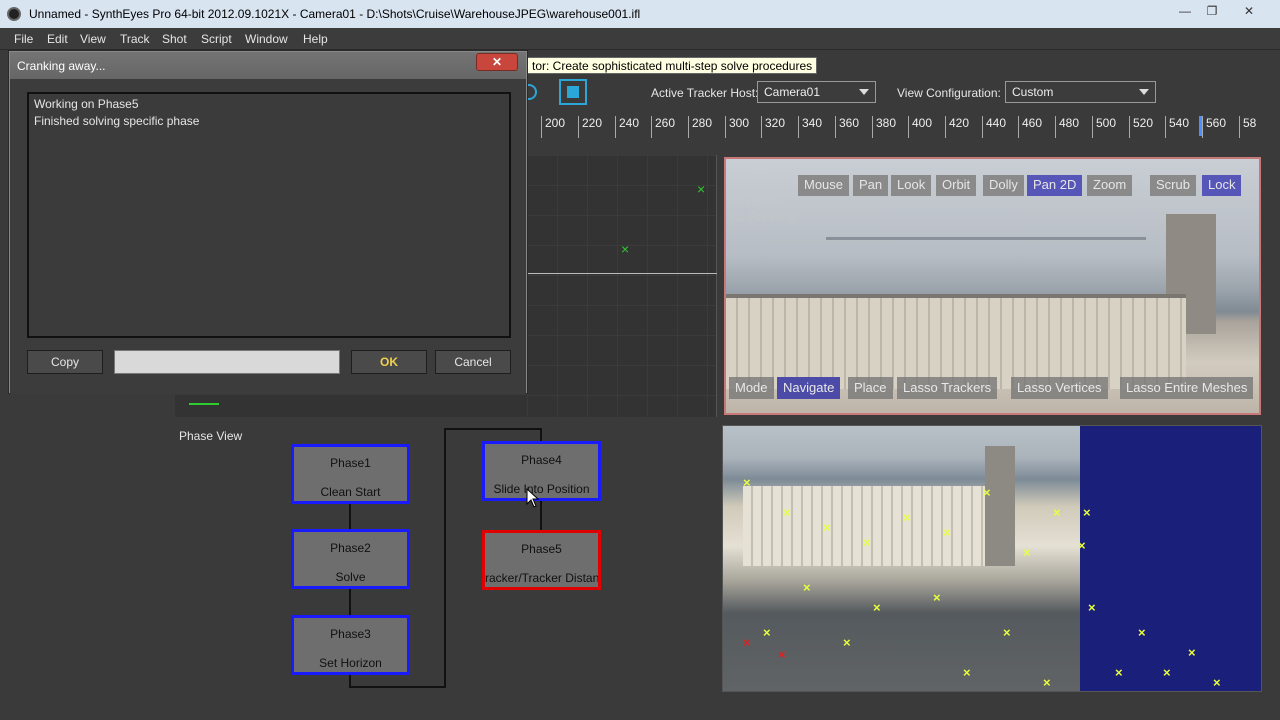 This screenshot has width=1280, height=720. Describe the element at coordinates (1110, 185) in the screenshot. I see `zoom-button: Zoom` at that location.